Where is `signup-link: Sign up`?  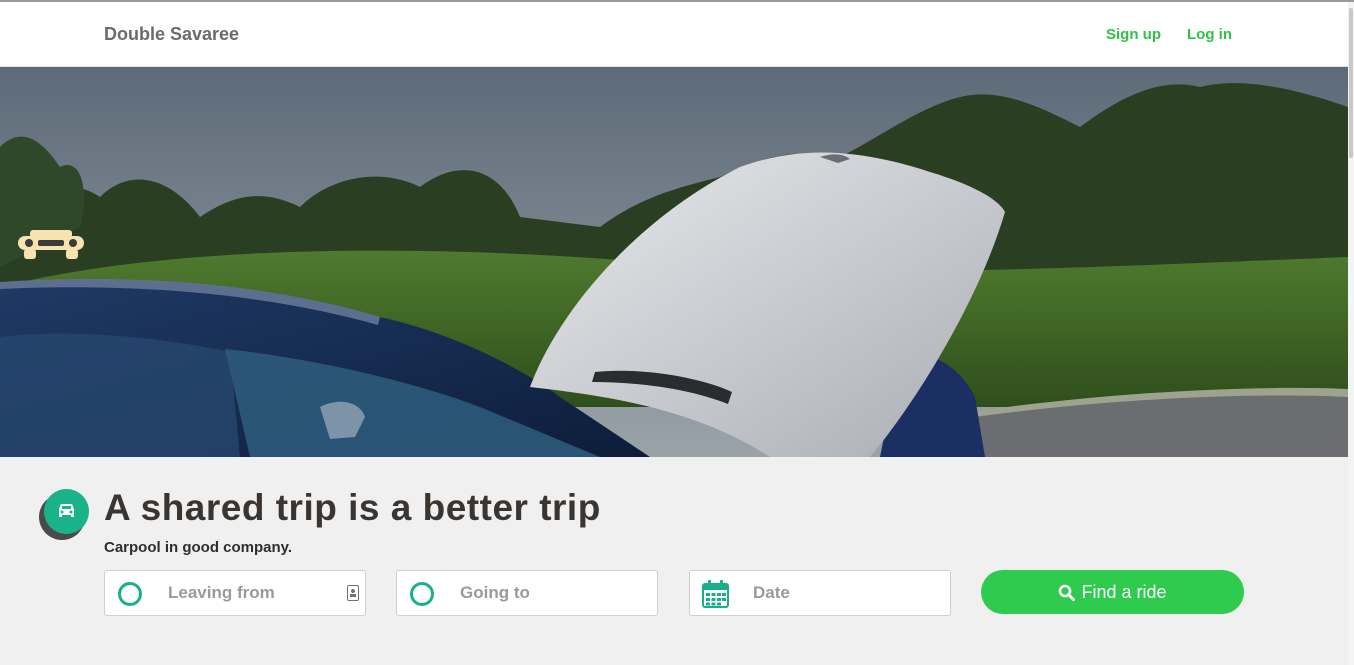 signup-link: Sign up is located at coordinates (1133, 34).